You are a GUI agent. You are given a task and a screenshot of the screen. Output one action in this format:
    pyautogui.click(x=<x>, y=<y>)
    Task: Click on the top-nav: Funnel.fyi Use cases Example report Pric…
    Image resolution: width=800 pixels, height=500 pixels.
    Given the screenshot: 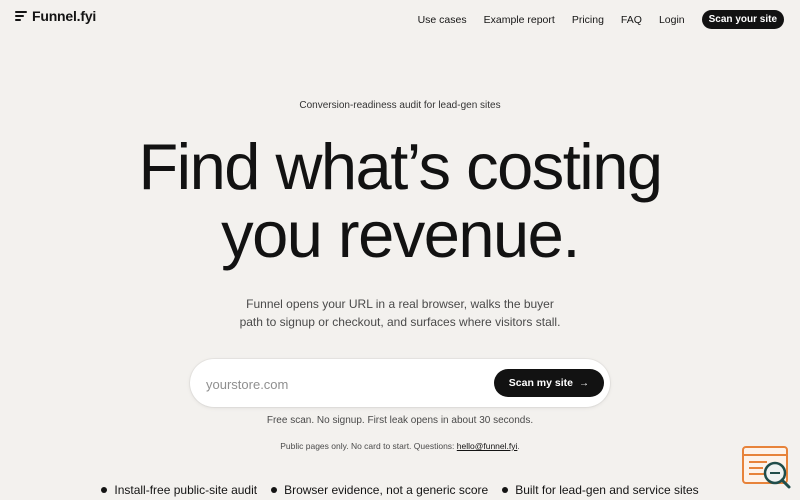 What is the action you would take?
    pyautogui.click(x=400, y=20)
    